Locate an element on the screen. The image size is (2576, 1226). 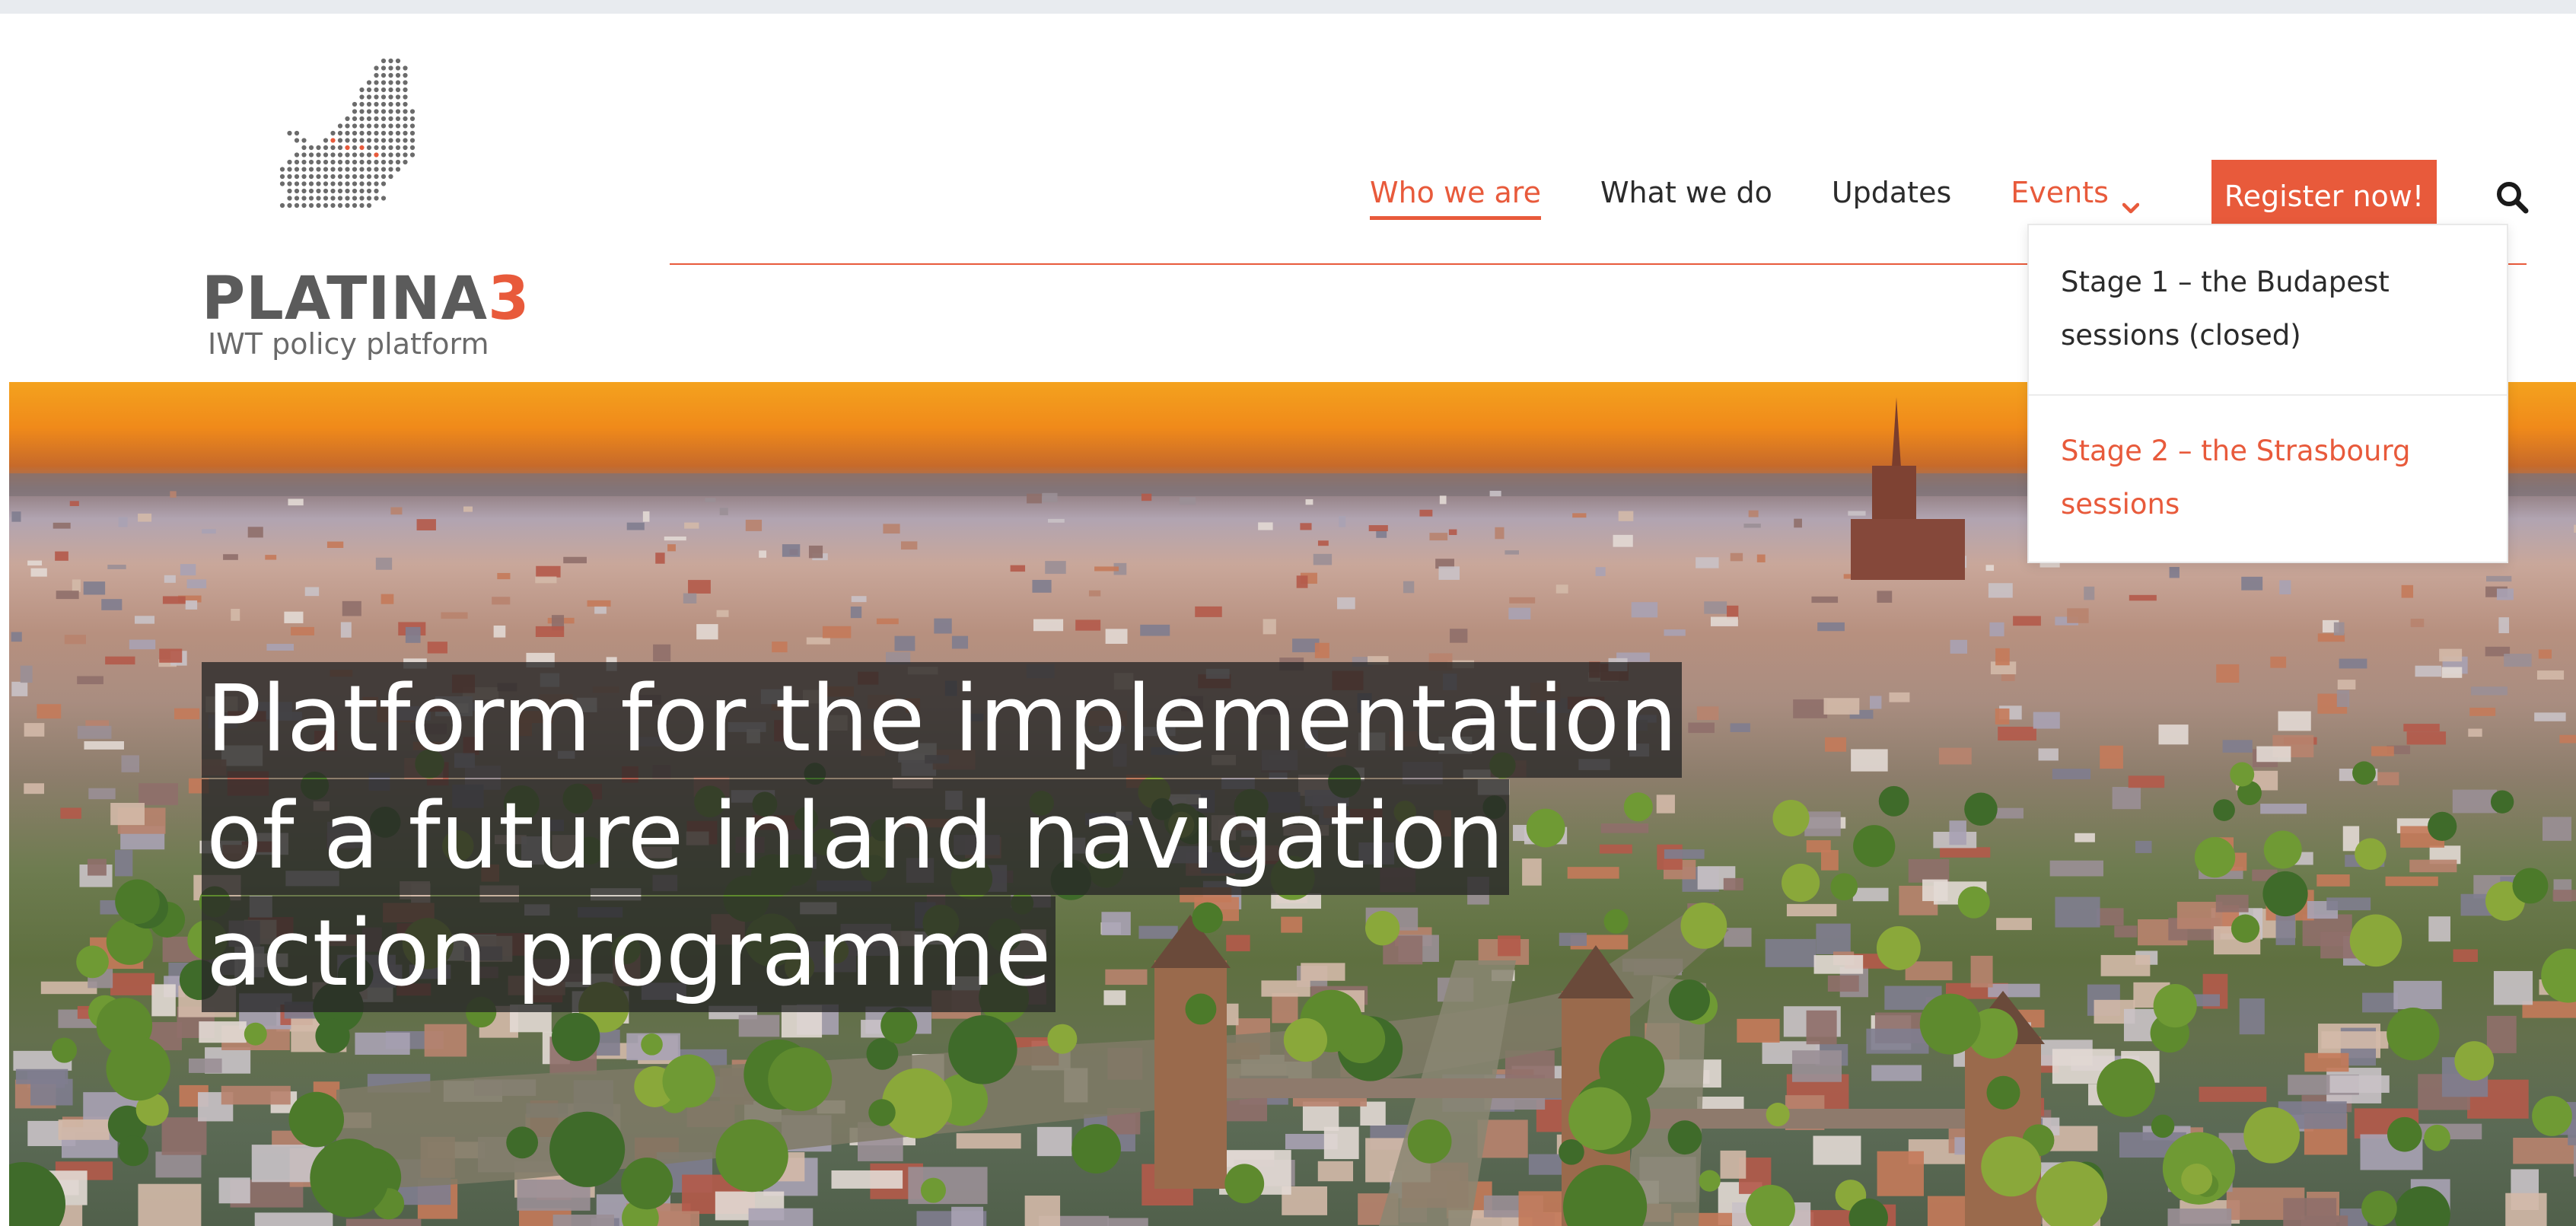
nav-who-we-are: Who we are is located at coordinates (1455, 198).